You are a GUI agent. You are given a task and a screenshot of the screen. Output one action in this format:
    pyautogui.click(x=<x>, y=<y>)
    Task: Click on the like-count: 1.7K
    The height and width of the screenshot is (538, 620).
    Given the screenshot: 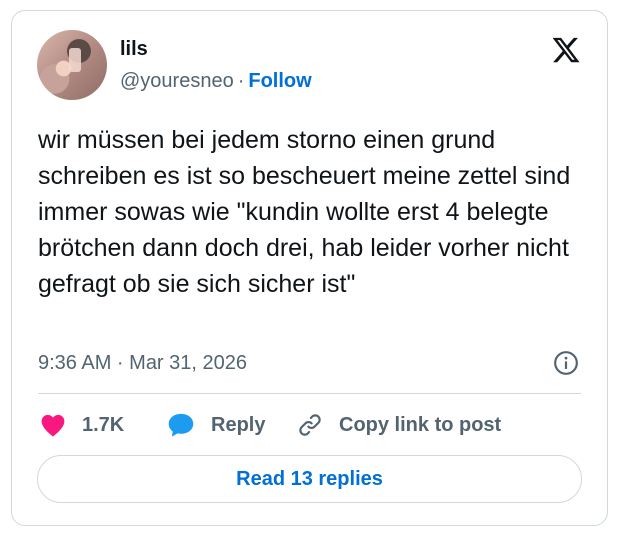 What is the action you would take?
    pyautogui.click(x=103, y=424)
    